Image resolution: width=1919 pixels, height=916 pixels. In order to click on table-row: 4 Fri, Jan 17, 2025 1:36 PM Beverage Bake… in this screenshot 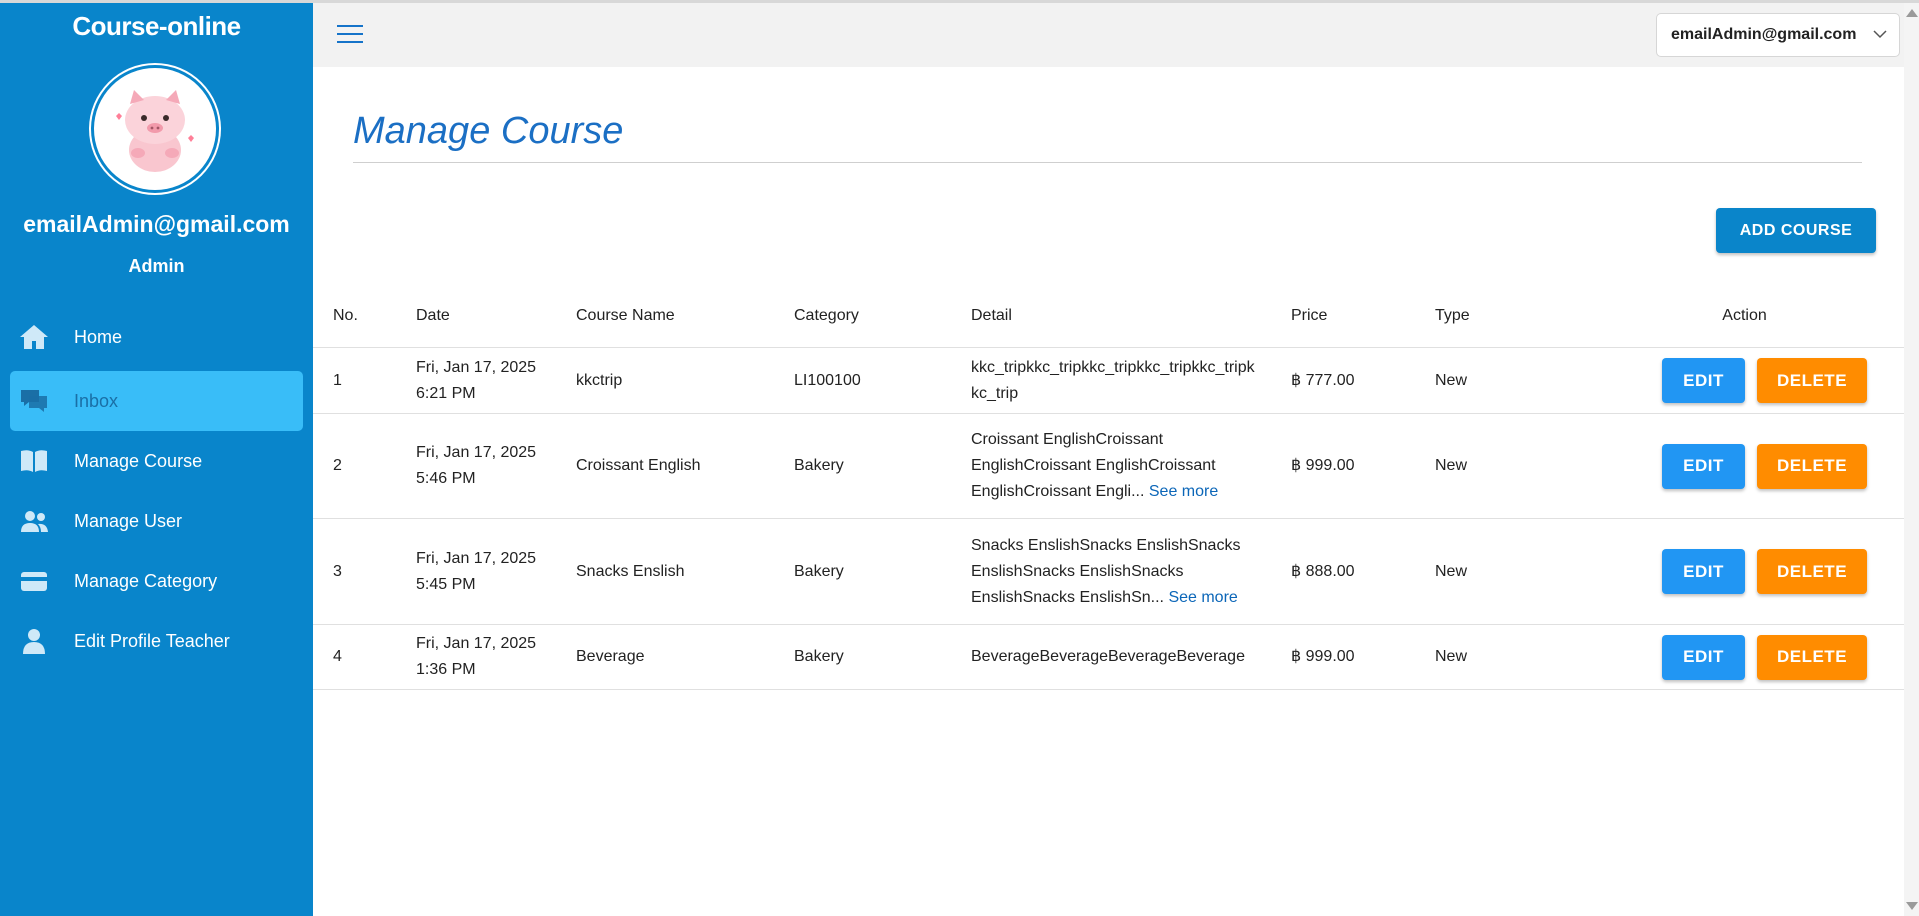, I will do `click(1108, 657)`.